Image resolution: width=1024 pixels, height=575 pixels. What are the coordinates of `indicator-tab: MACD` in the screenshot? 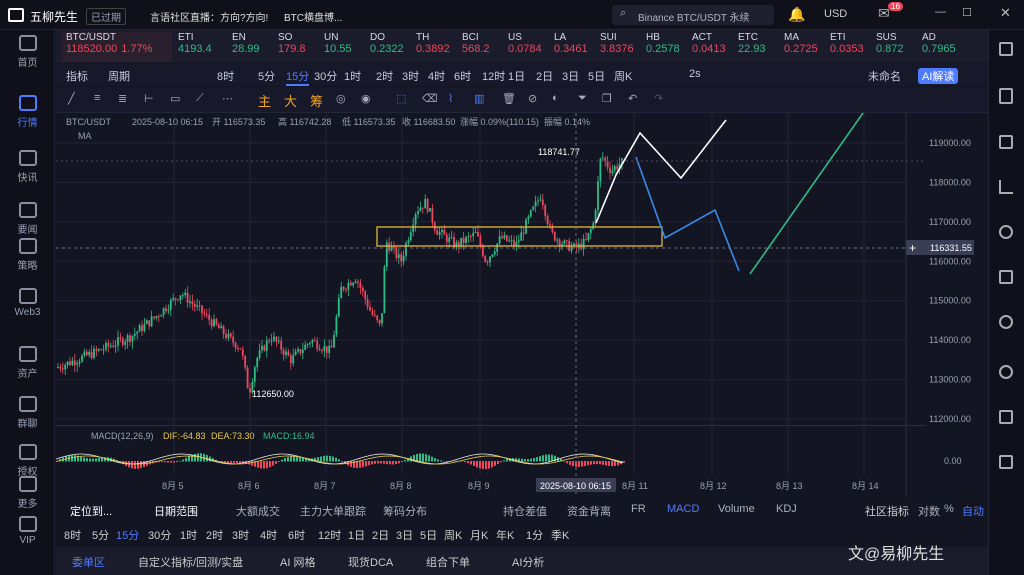 It's located at (683, 509).